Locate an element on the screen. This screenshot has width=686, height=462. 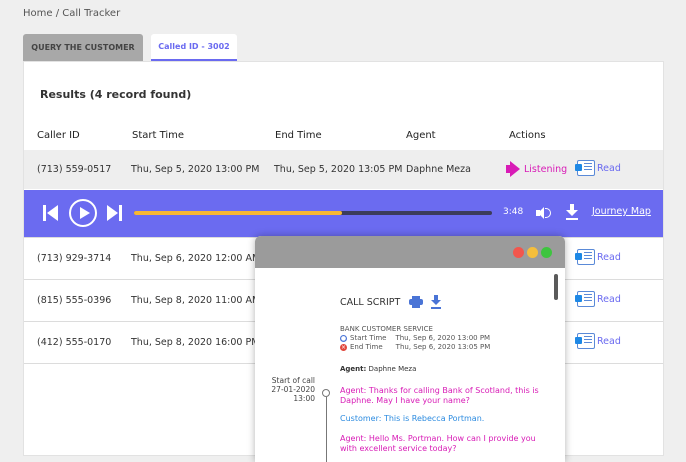
results-title: Results (4 record found) is located at coordinates (116, 94).